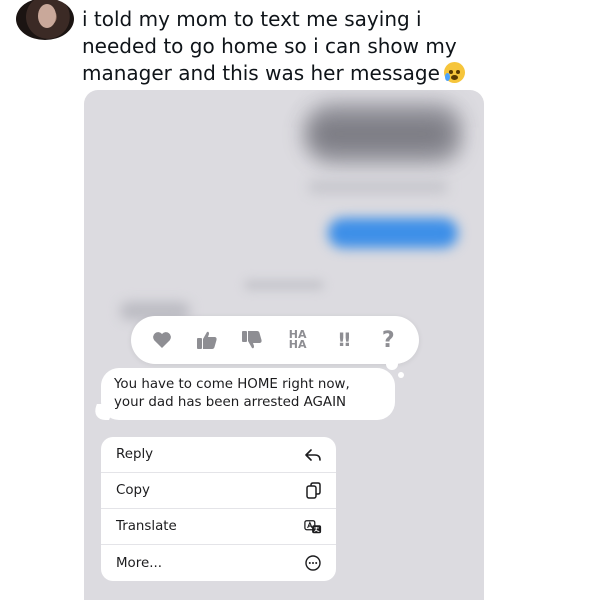  What do you see at coordinates (218, 527) in the screenshot?
I see `menu-item-translate: Translate` at bounding box center [218, 527].